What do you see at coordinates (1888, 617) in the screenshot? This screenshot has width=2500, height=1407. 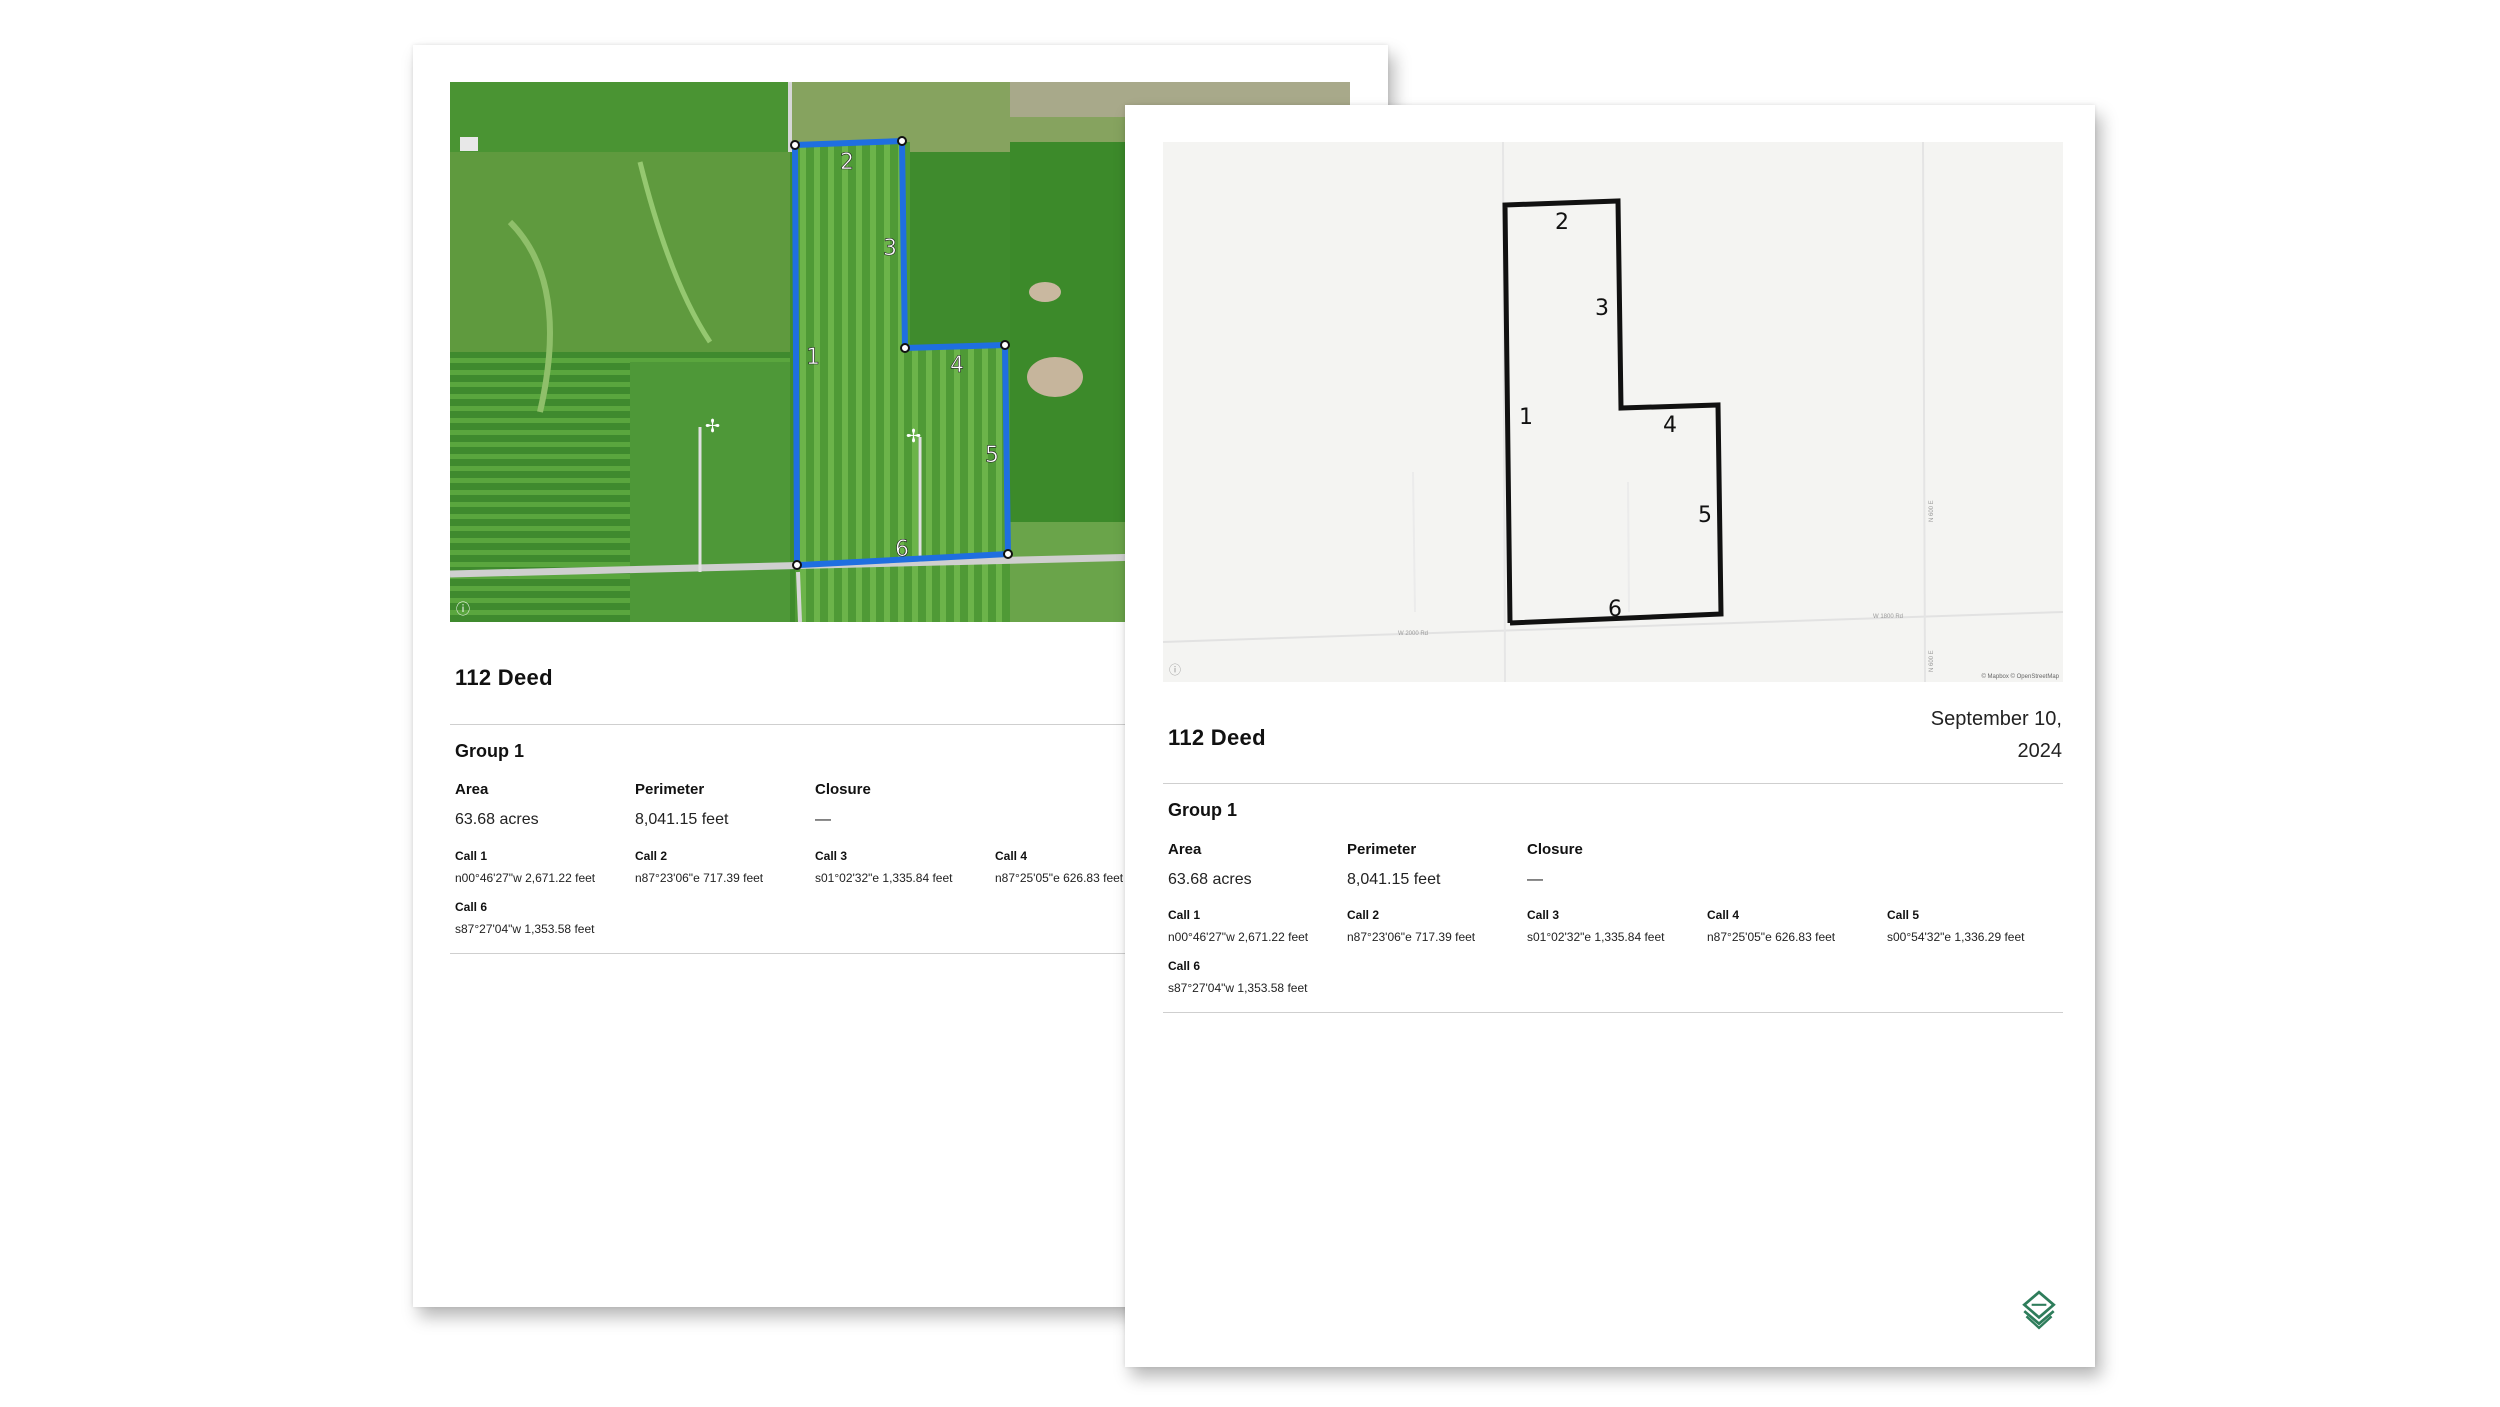 I see `road-label: W 1800 Rd` at bounding box center [1888, 617].